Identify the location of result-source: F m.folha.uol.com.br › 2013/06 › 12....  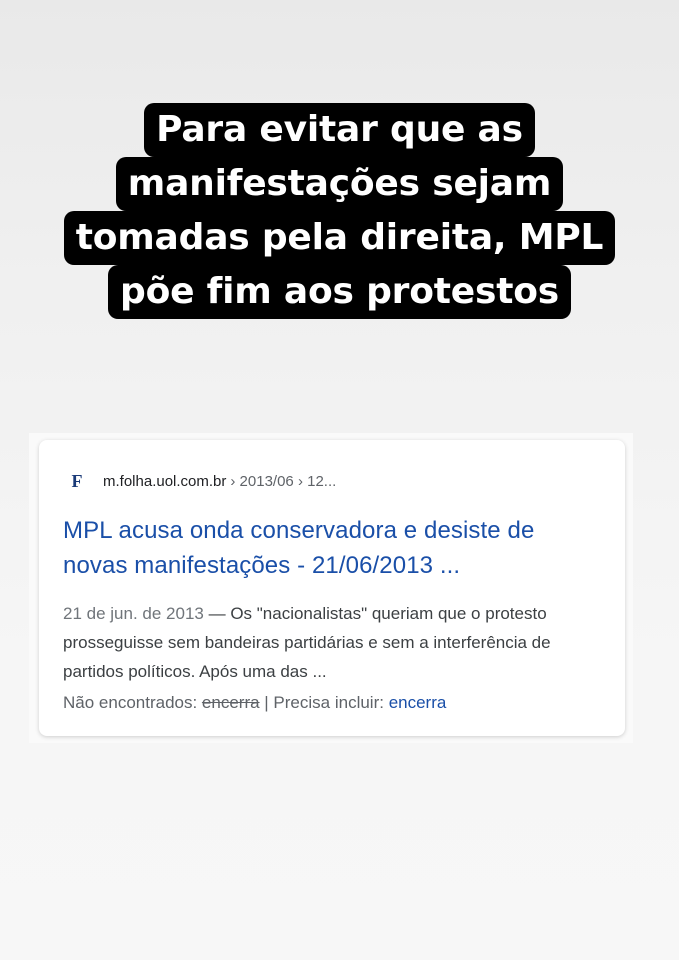
(202, 480).